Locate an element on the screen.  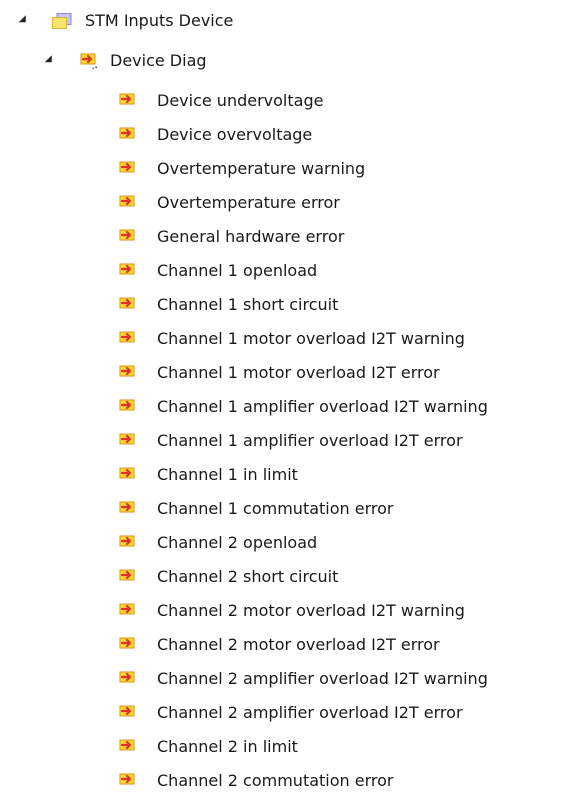
tree-node-variable: Device undervoltage is located at coordinates (292, 101).